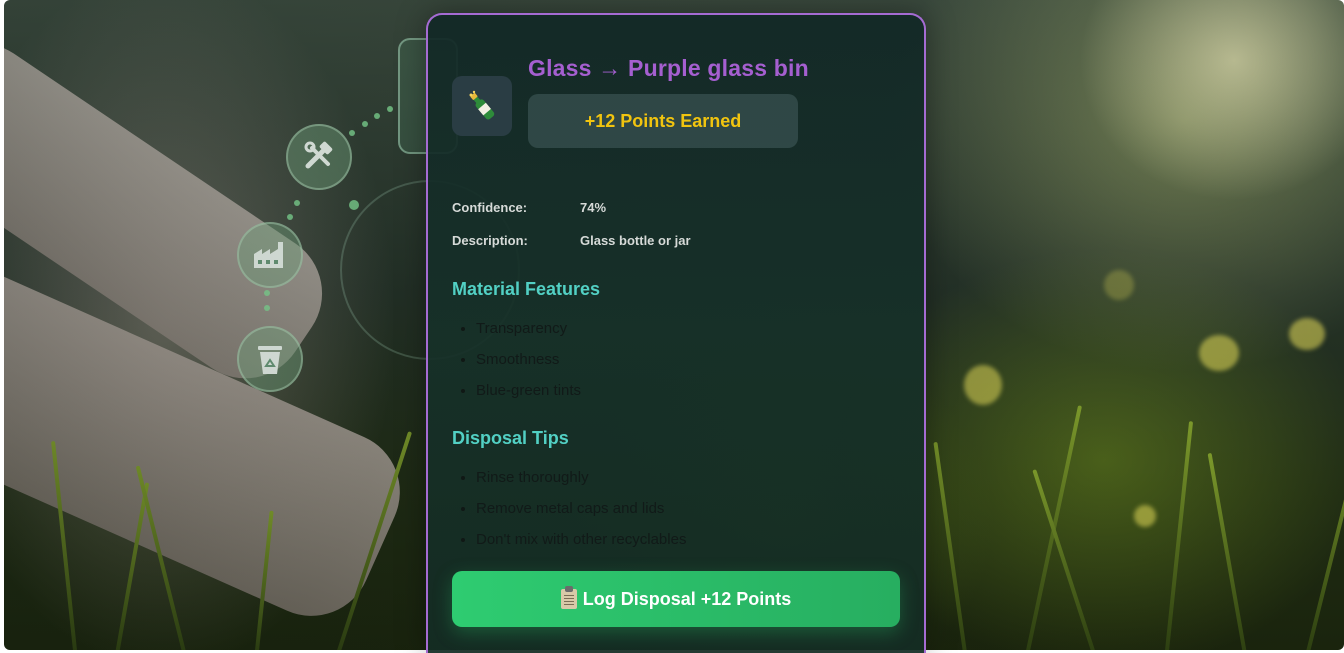  I want to click on result-title: Glass → Purple glass bin, so click(668, 68).